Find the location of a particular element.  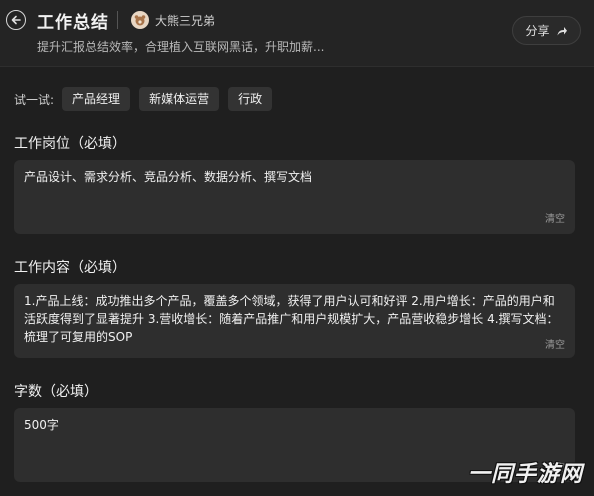

site-watermark: 一同手游网 is located at coordinates (526, 474).